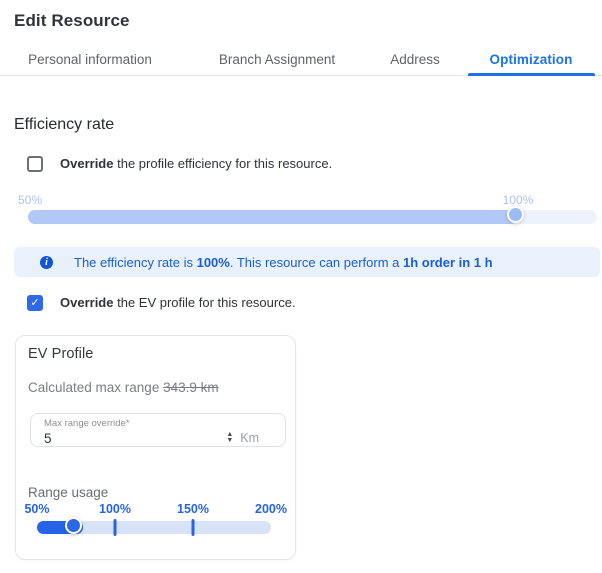 The height and width of the screenshot is (573, 602). Describe the element at coordinates (277, 59) in the screenshot. I see `tab-branch-assignment: Branch Assignment` at that location.